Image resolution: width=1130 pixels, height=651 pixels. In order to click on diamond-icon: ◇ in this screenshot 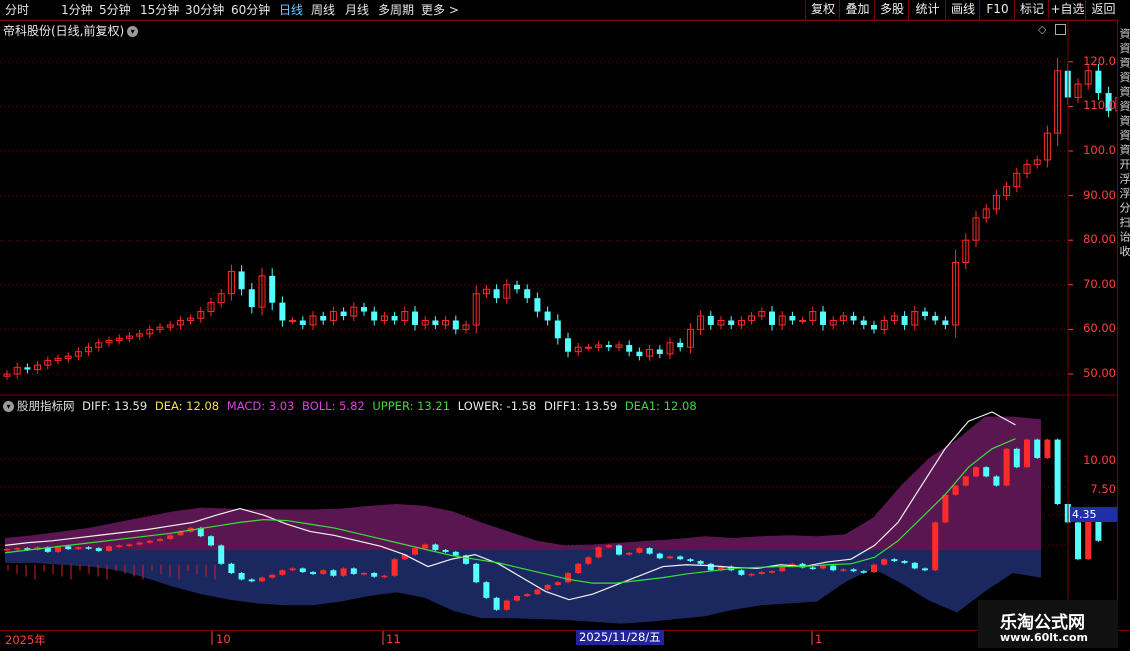, I will do `click(1042, 29)`.